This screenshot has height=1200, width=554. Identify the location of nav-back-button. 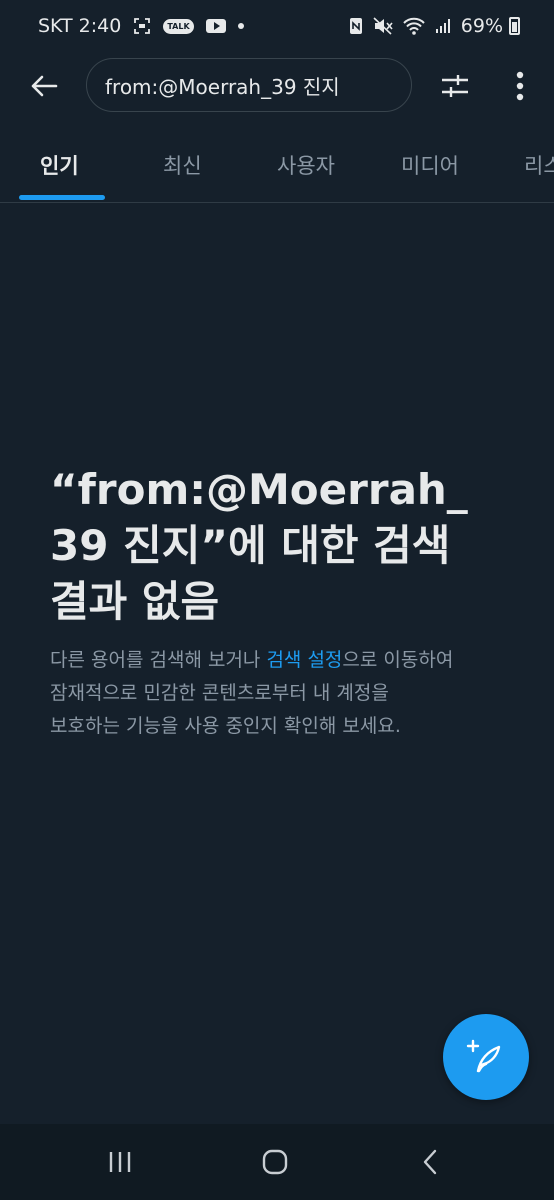
(430, 1162).